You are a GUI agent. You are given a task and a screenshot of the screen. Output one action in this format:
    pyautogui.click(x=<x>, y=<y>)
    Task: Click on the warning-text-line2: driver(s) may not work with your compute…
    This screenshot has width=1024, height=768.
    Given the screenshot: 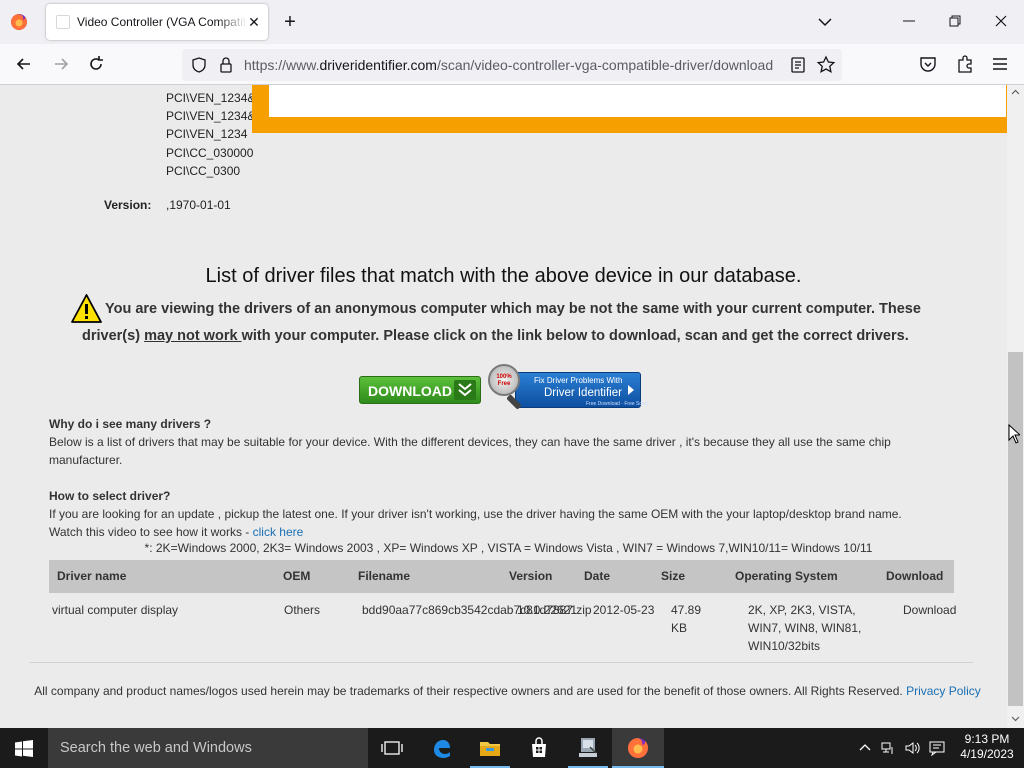 What is the action you would take?
    pyautogui.click(x=495, y=336)
    